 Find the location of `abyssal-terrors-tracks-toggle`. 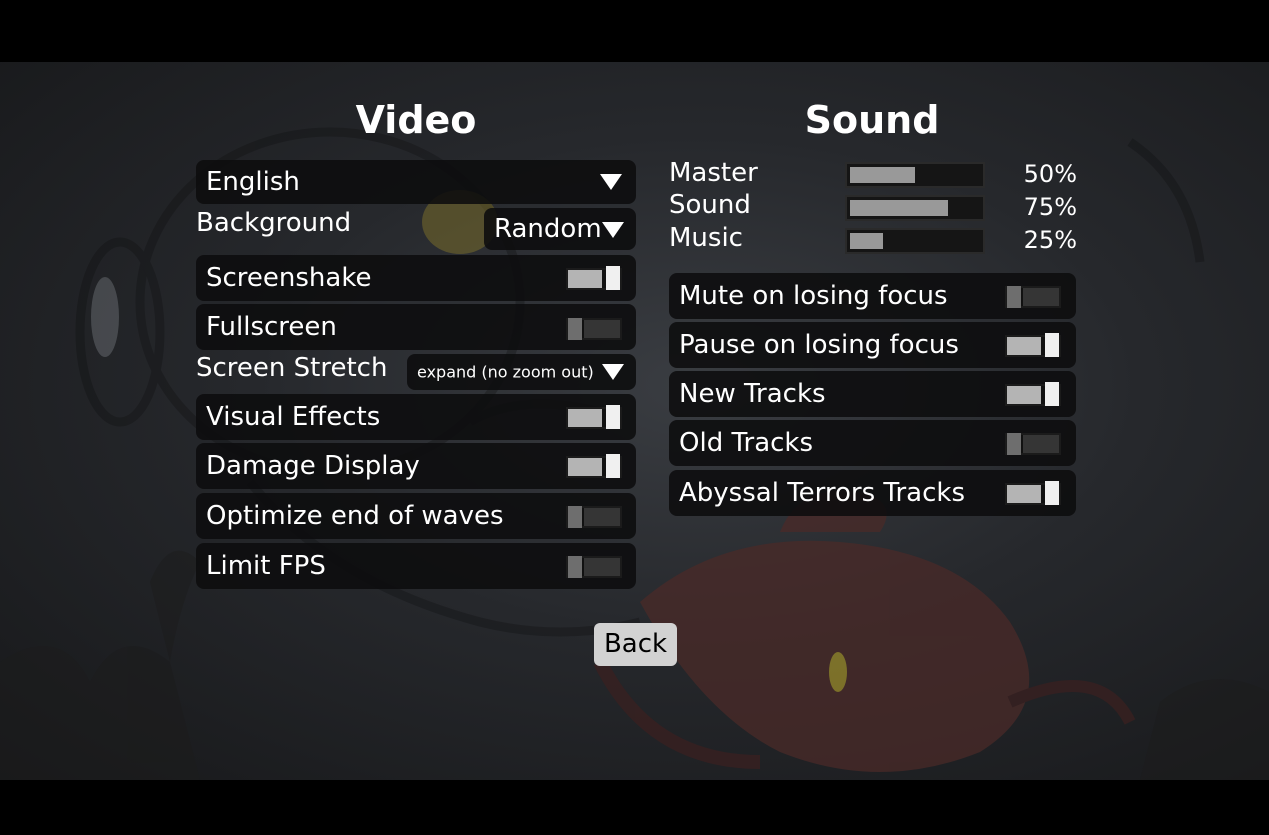

abyssal-terrors-tracks-toggle is located at coordinates (1033, 493).